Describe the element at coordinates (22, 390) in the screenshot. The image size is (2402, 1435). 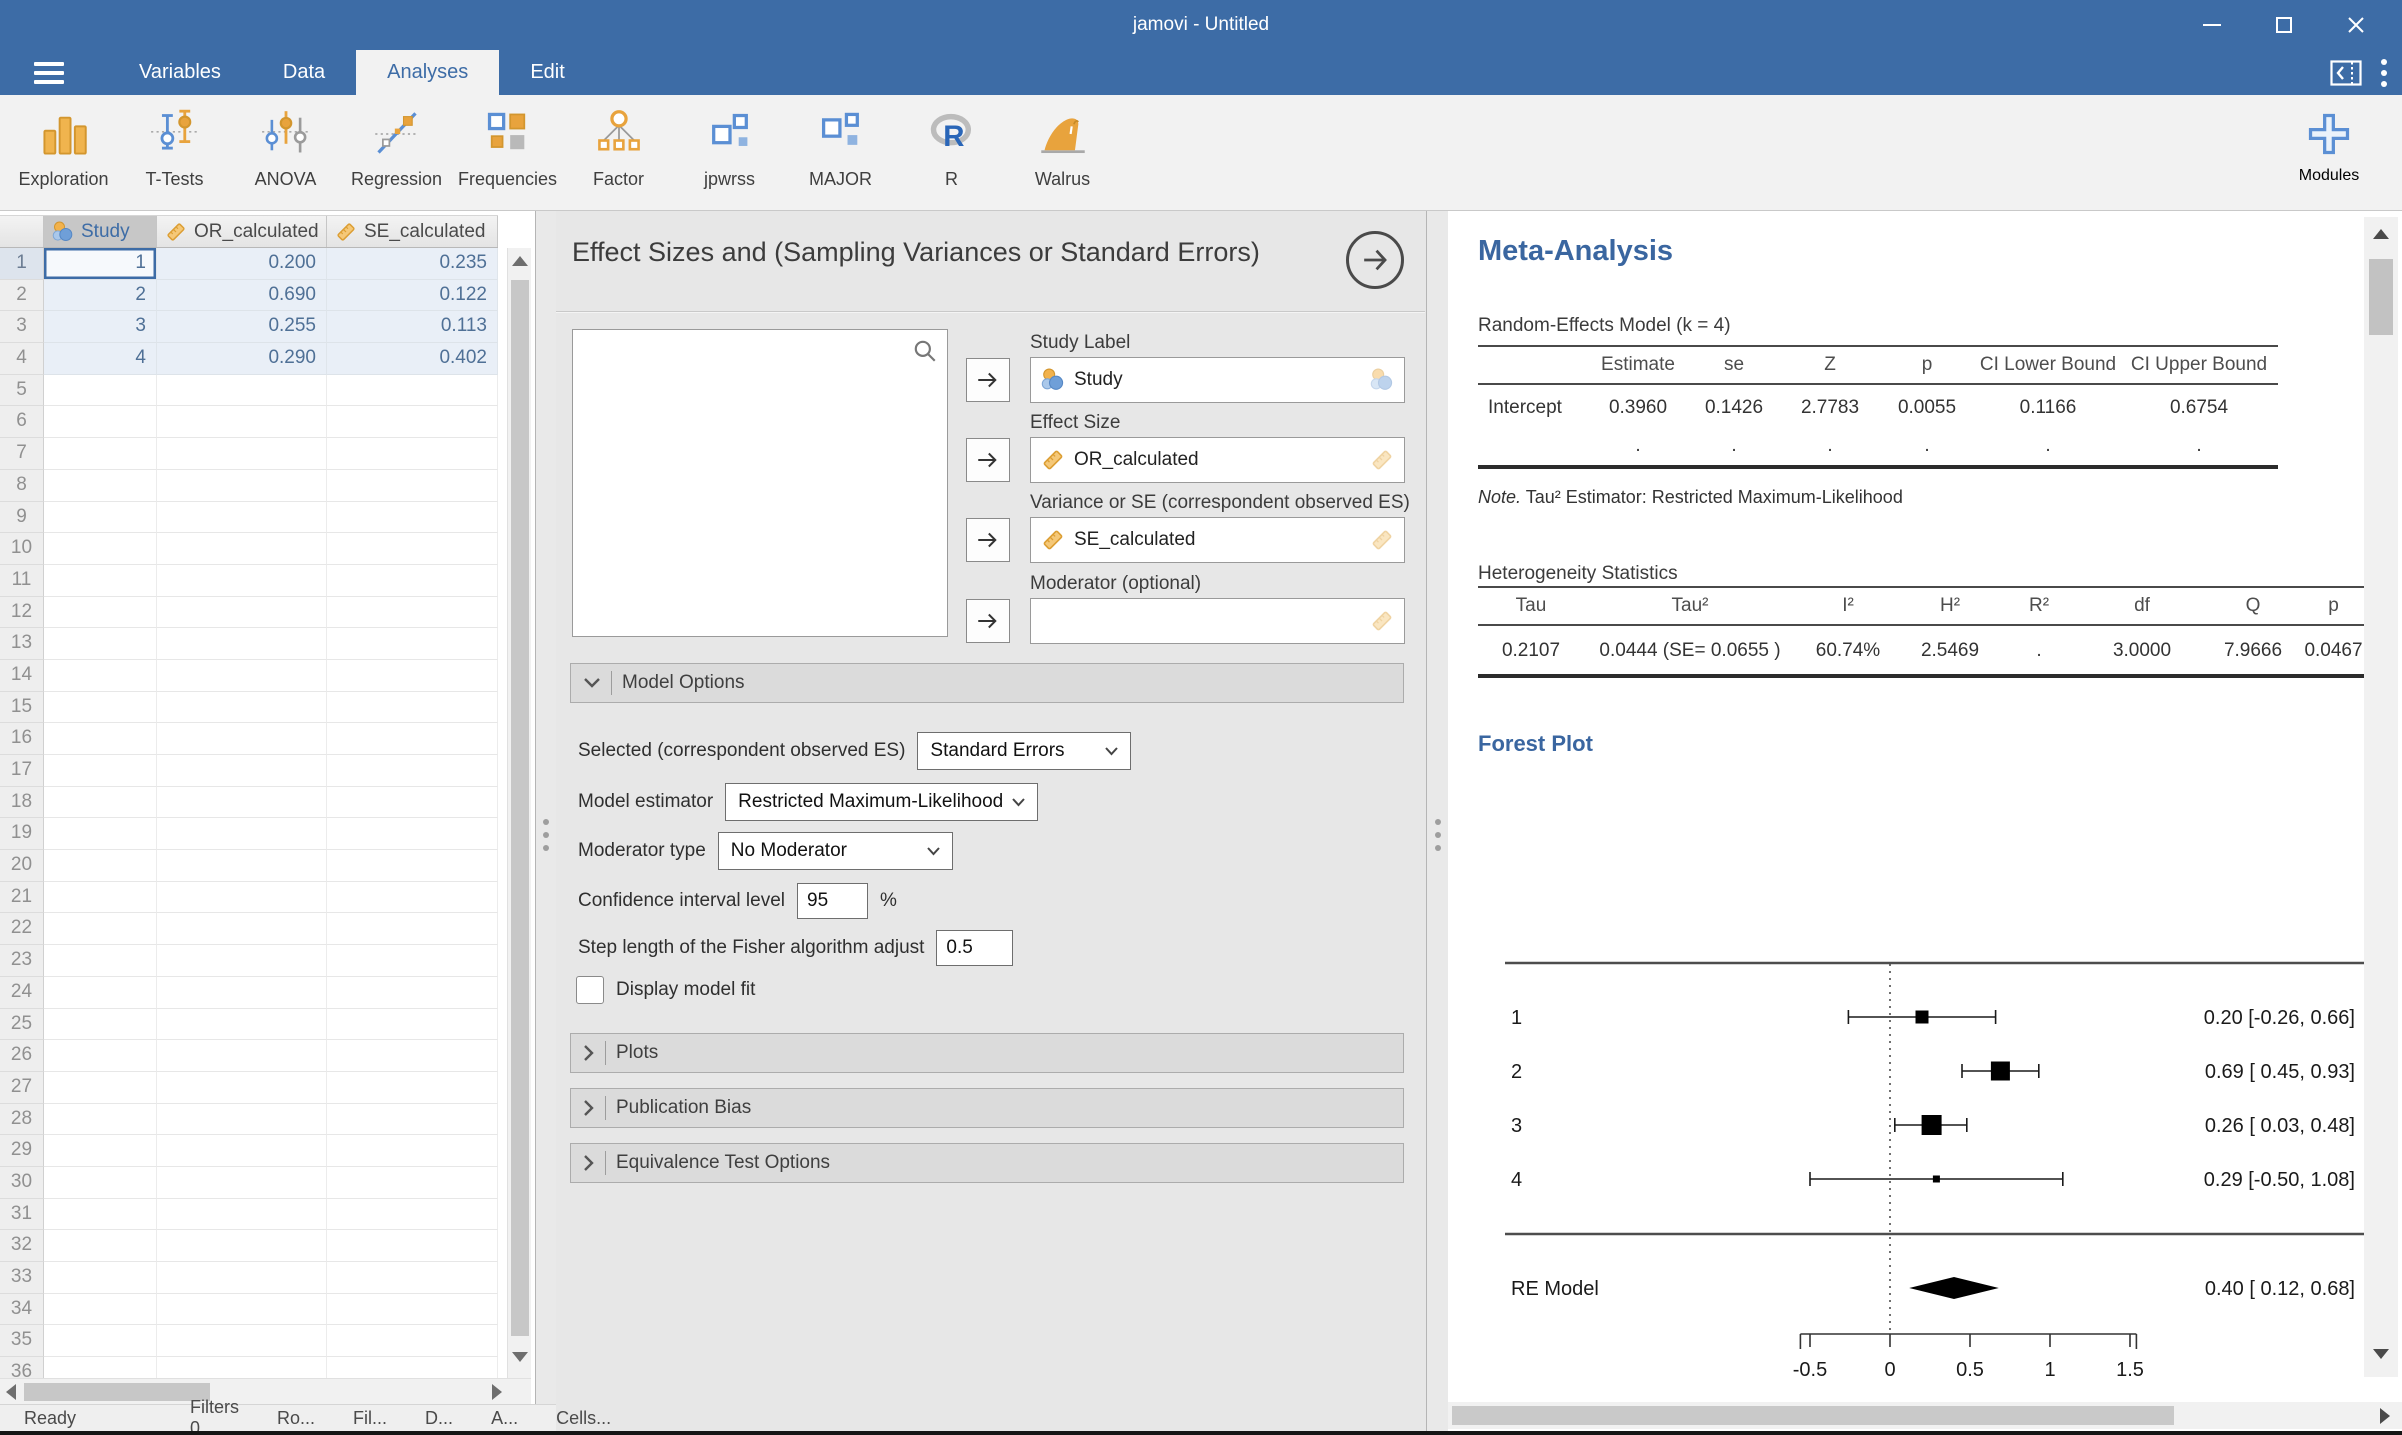
I see `row-number: 5` at that location.